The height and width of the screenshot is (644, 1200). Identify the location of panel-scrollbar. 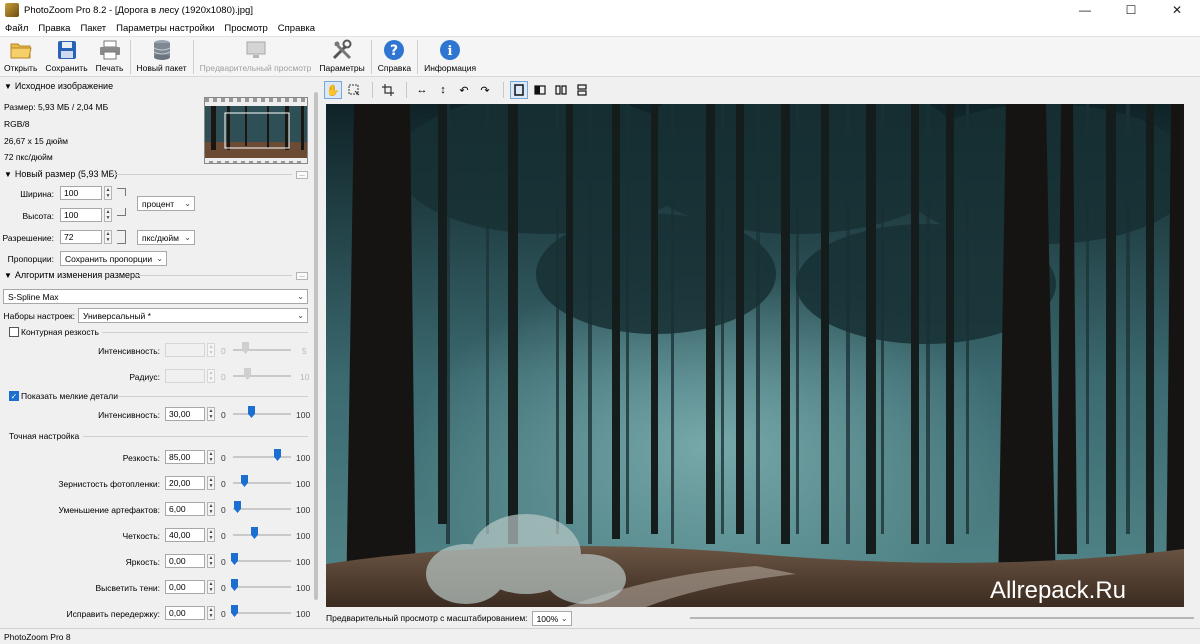
(316, 353).